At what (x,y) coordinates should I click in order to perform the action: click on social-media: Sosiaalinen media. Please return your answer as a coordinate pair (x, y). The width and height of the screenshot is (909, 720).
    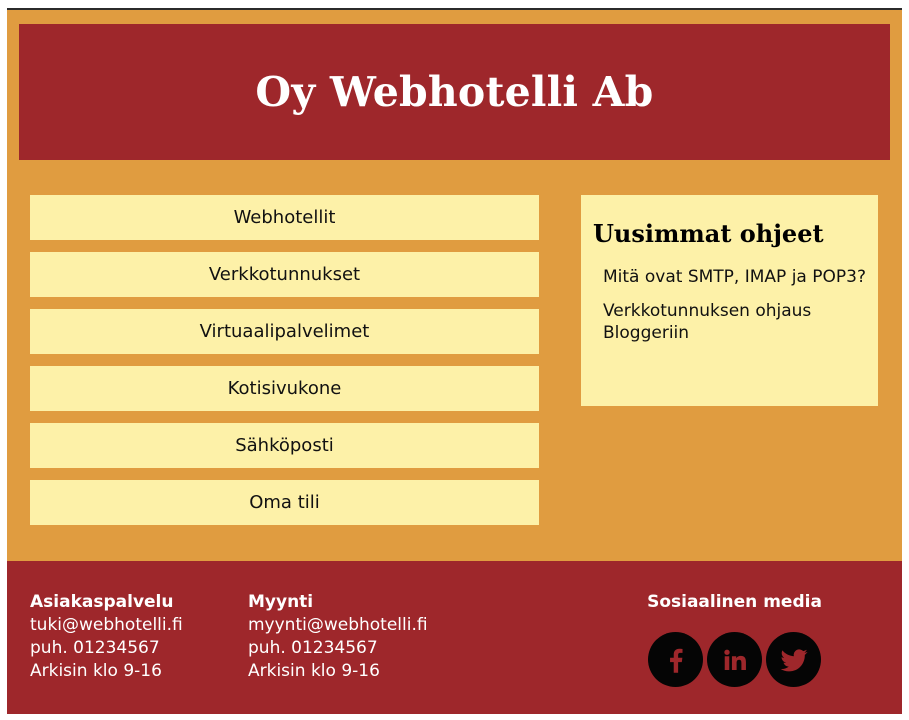
    Looking at the image, I should click on (734, 639).